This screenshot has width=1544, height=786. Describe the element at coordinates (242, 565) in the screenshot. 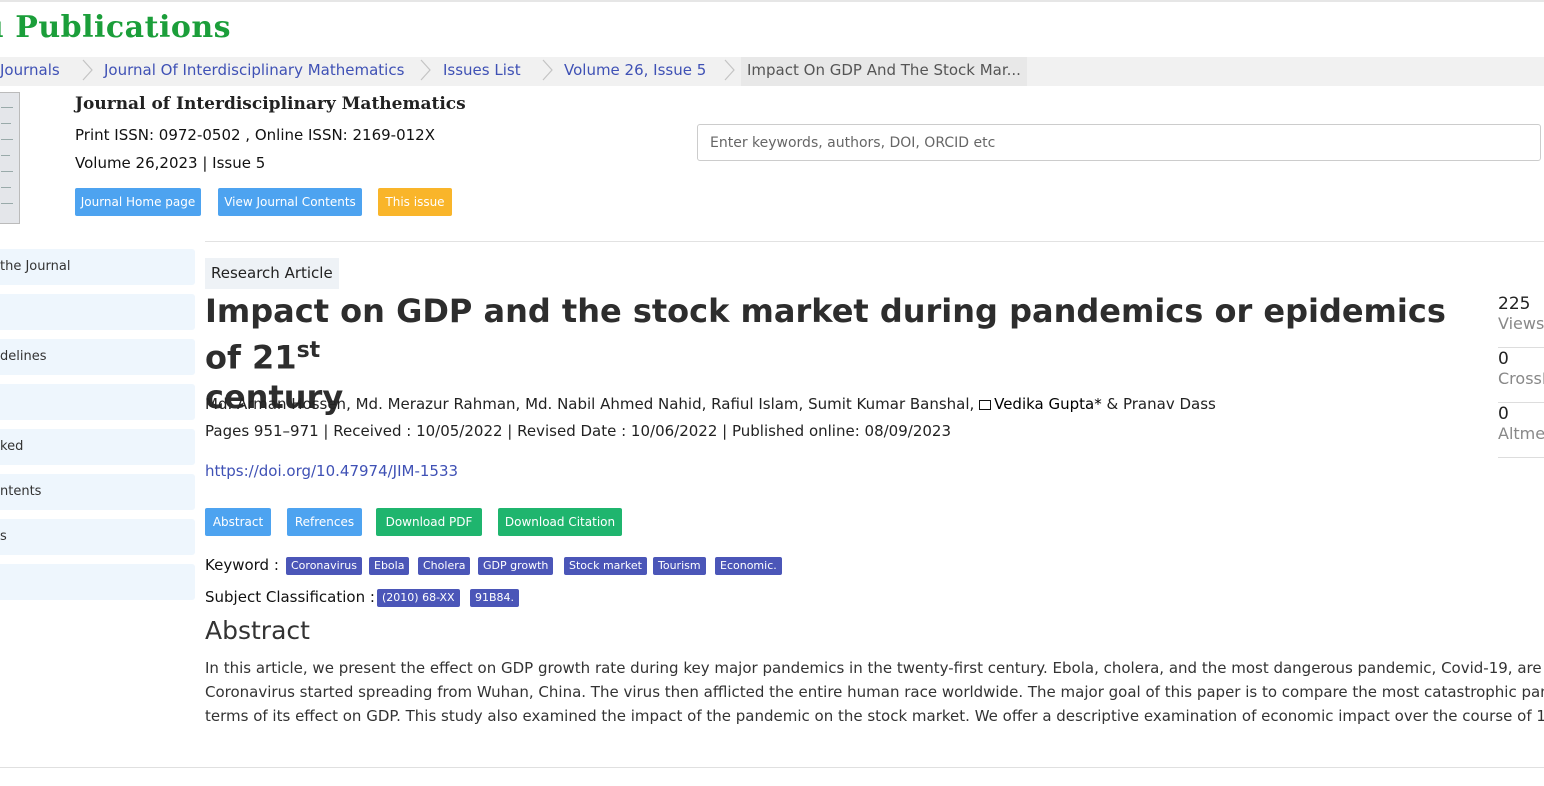

I see `keyword-label: Keyword :` at that location.